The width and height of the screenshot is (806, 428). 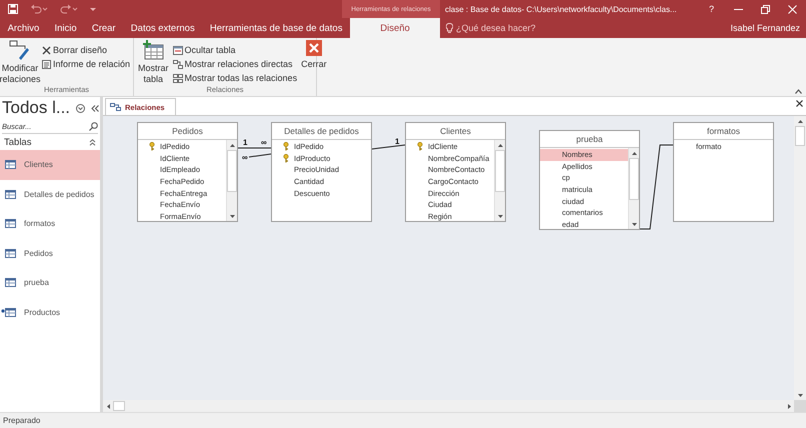 What do you see at coordinates (449, 28) in the screenshot?
I see `lightbulb-icon` at bounding box center [449, 28].